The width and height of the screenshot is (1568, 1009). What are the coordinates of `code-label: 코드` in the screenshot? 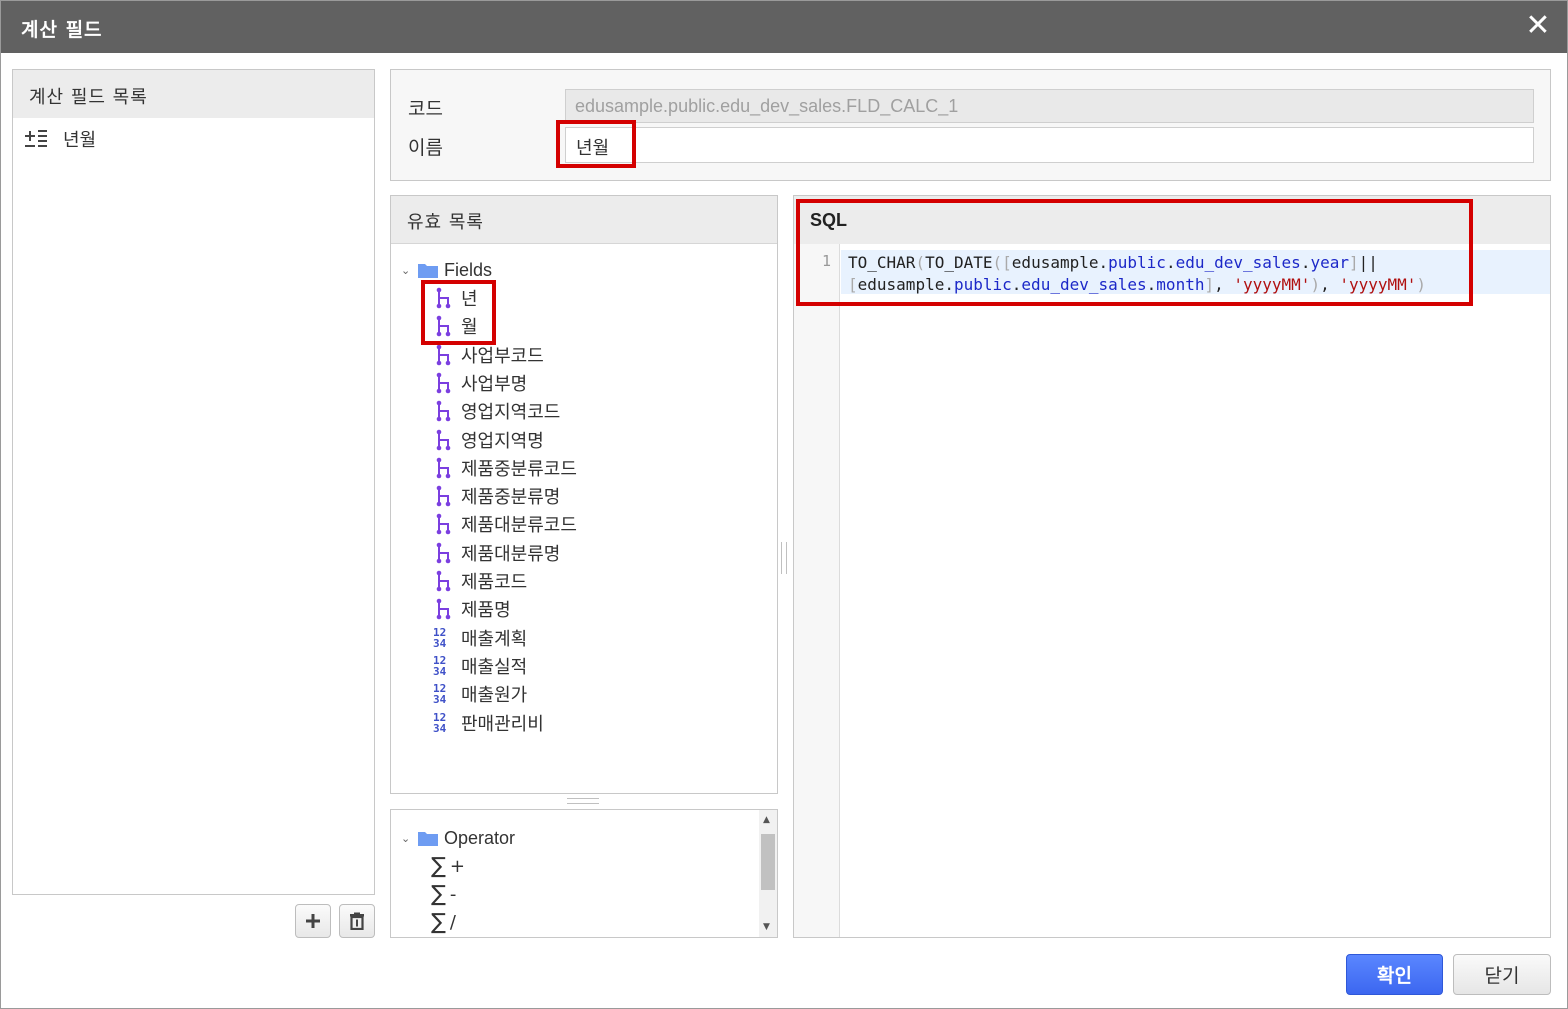 It's located at (425, 109).